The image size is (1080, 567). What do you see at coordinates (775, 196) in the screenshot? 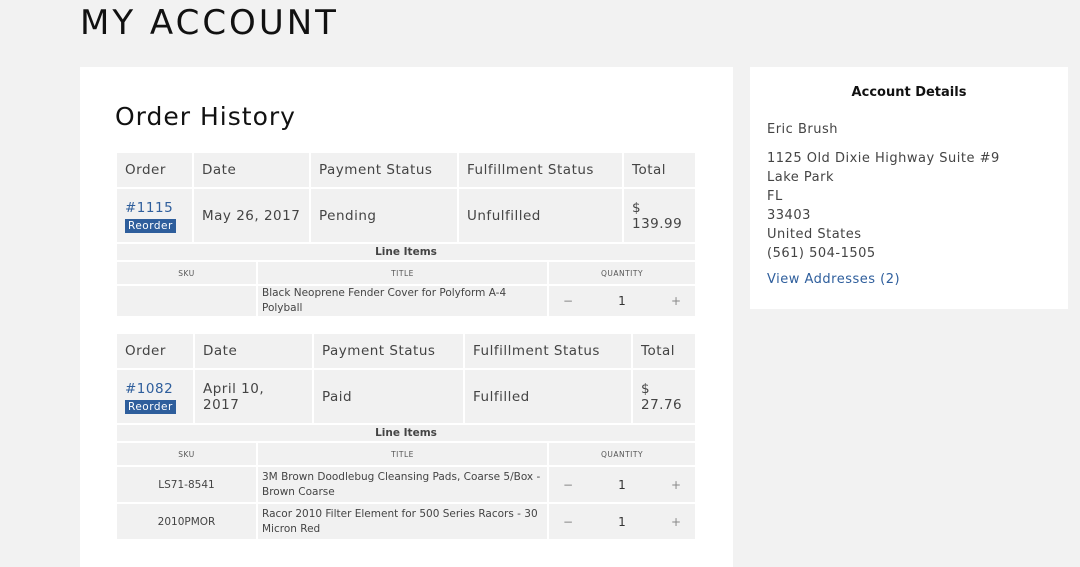
I see `address-state: FL` at bounding box center [775, 196].